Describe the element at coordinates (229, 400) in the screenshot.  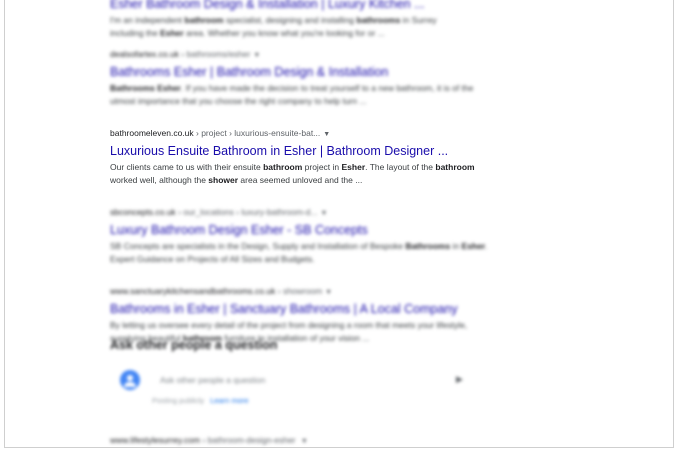
I see `learn-more-link: Learn more` at that location.